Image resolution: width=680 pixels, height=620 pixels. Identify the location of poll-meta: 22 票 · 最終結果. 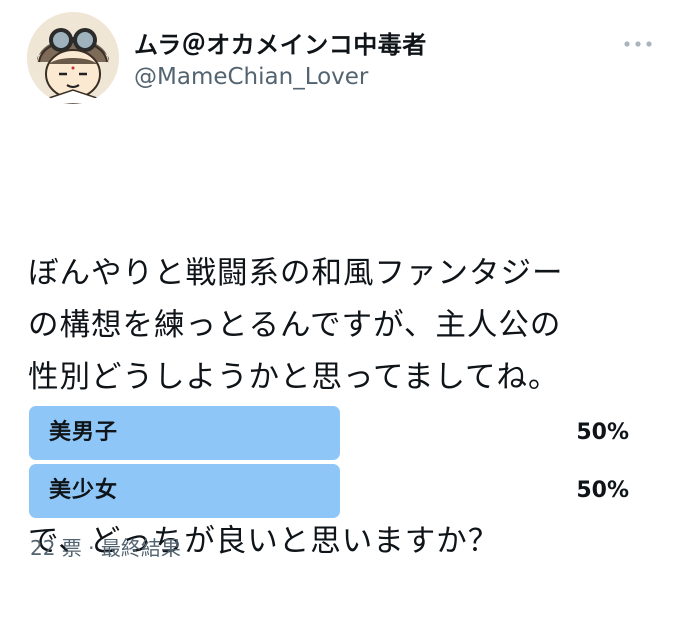
(105, 548).